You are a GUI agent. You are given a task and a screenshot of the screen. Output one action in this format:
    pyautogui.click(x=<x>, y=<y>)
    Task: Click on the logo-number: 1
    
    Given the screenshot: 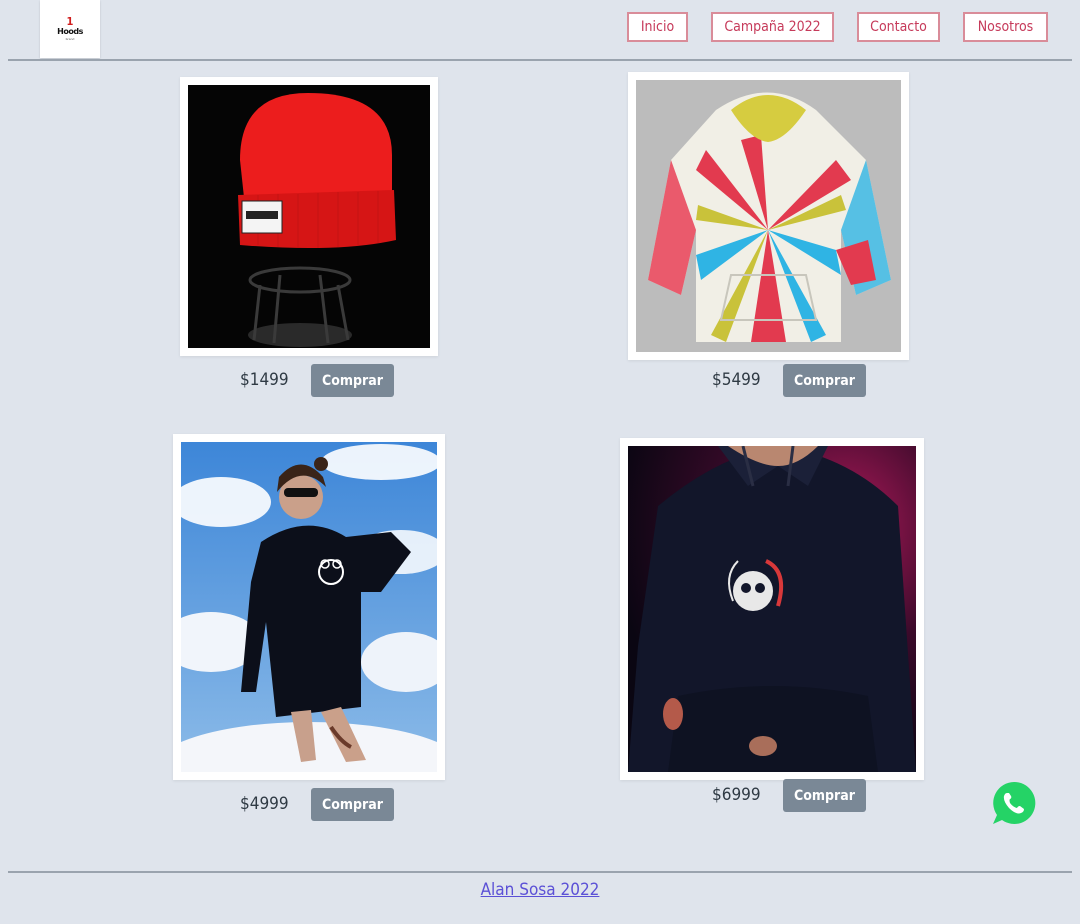 What is the action you would take?
    pyautogui.click(x=70, y=21)
    